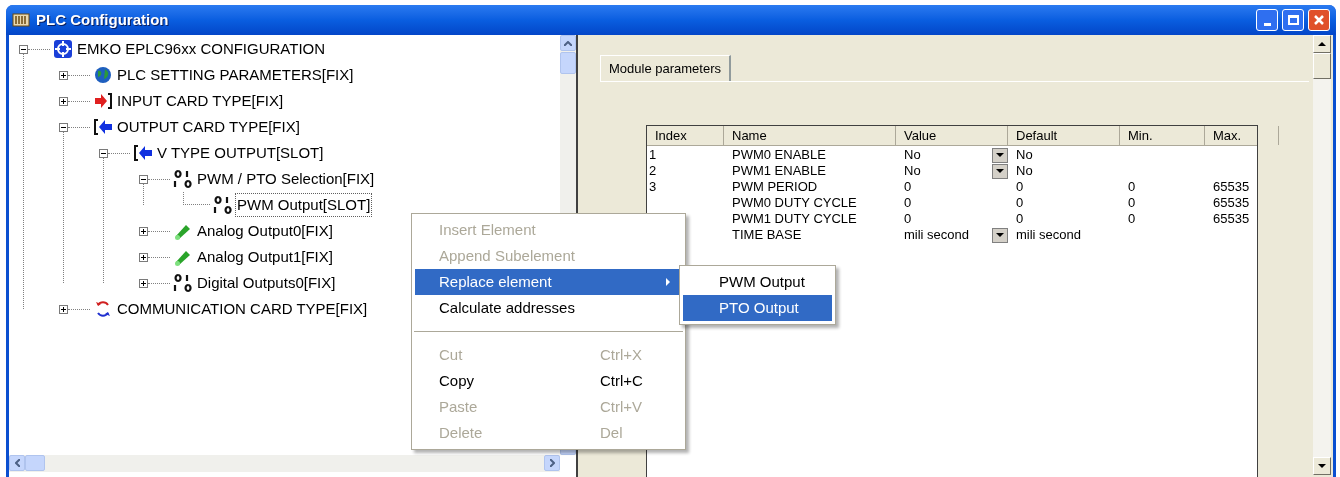 This screenshot has height=477, width=1340. I want to click on column-header: Index, so click(685, 135).